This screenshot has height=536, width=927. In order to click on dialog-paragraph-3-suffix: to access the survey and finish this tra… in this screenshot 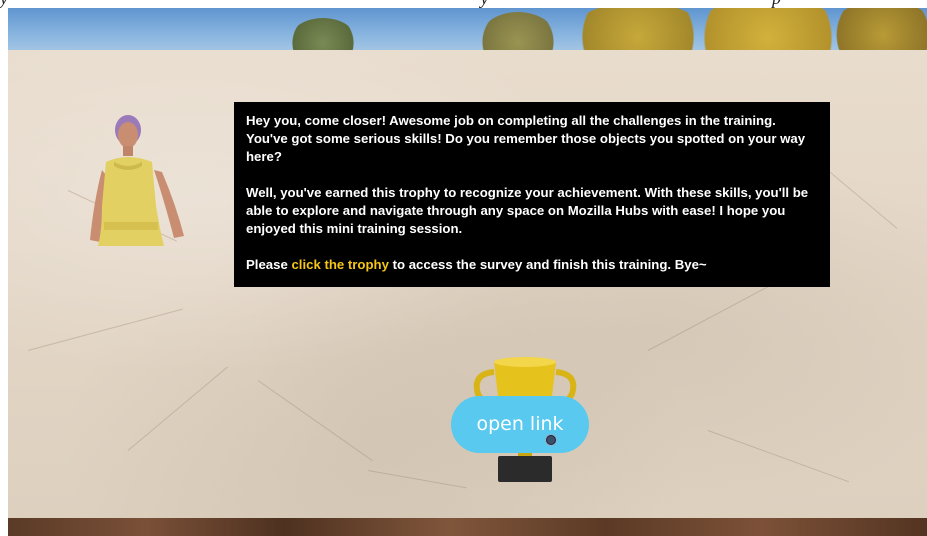, I will do `click(547, 264)`.